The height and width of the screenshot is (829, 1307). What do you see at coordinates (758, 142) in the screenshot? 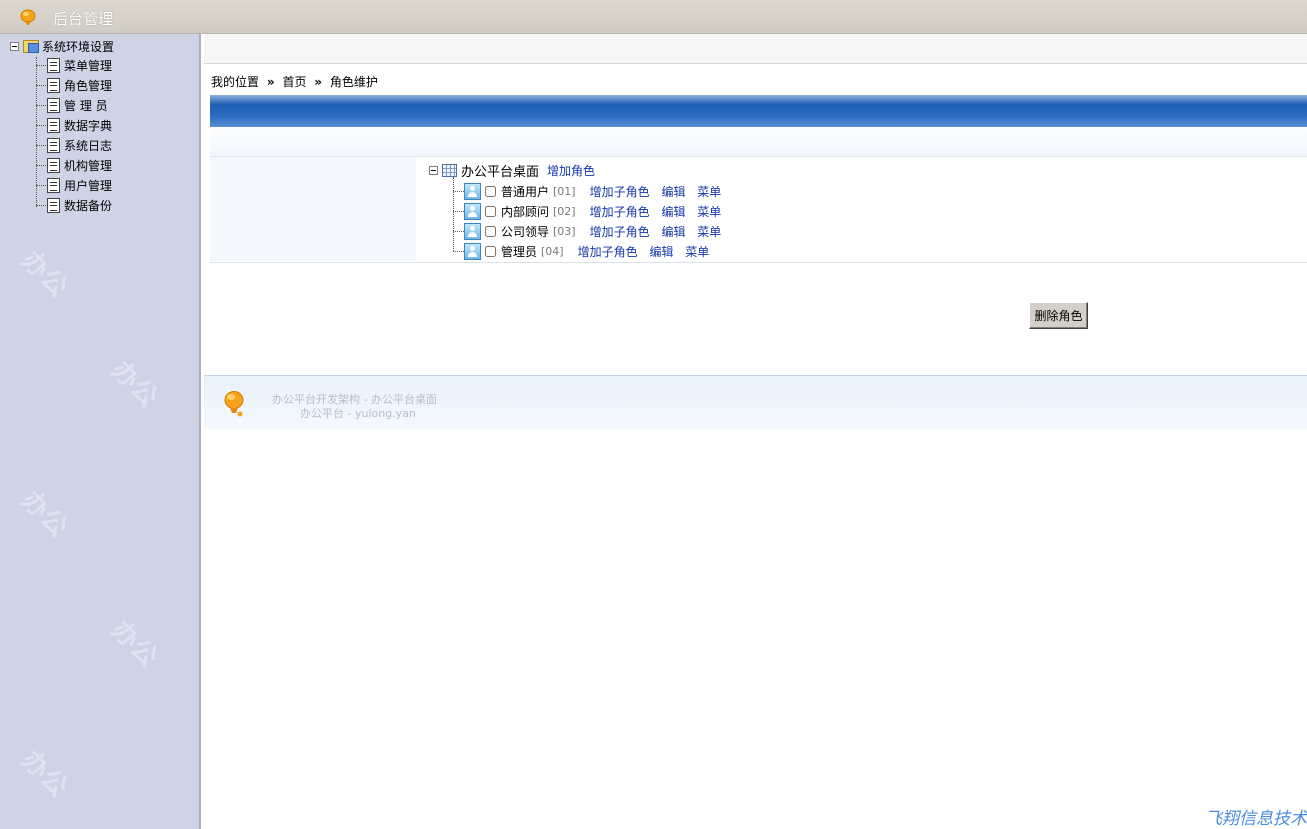
I see `header-band` at bounding box center [758, 142].